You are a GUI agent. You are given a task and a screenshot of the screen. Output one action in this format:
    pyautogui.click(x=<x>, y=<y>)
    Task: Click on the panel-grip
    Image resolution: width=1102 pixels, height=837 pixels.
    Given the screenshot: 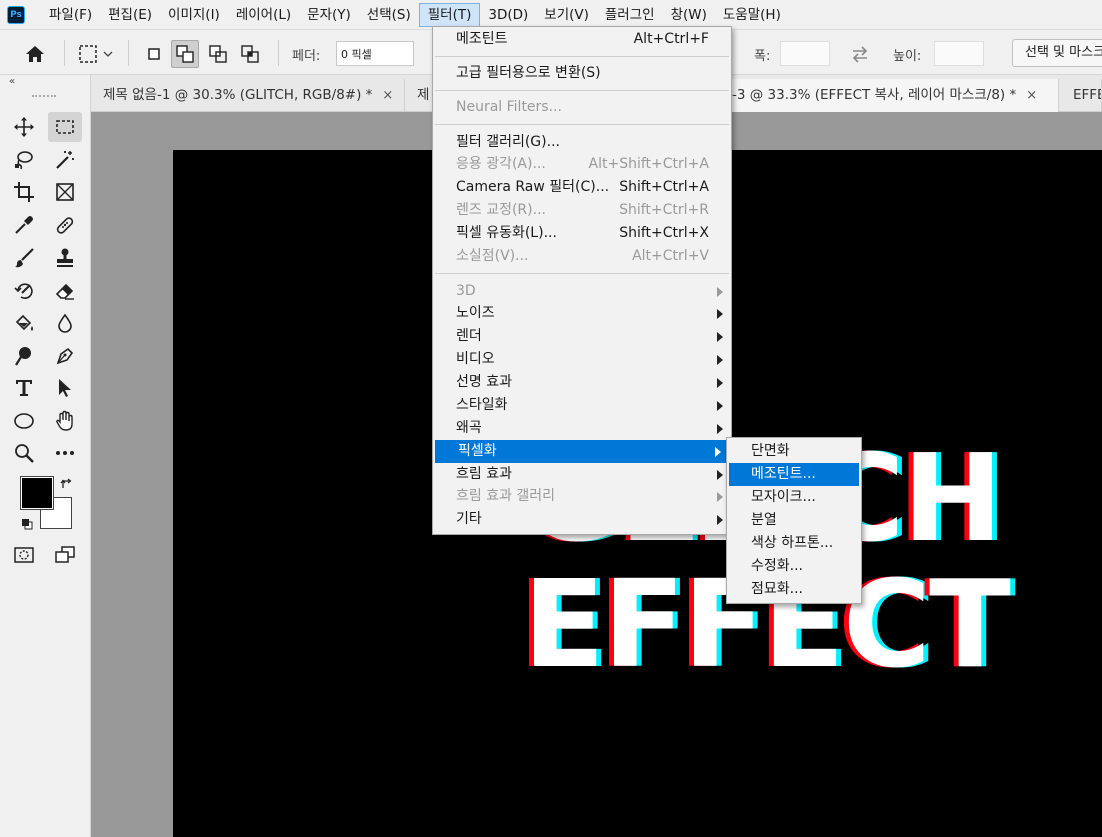 What is the action you would take?
    pyautogui.click(x=44, y=97)
    